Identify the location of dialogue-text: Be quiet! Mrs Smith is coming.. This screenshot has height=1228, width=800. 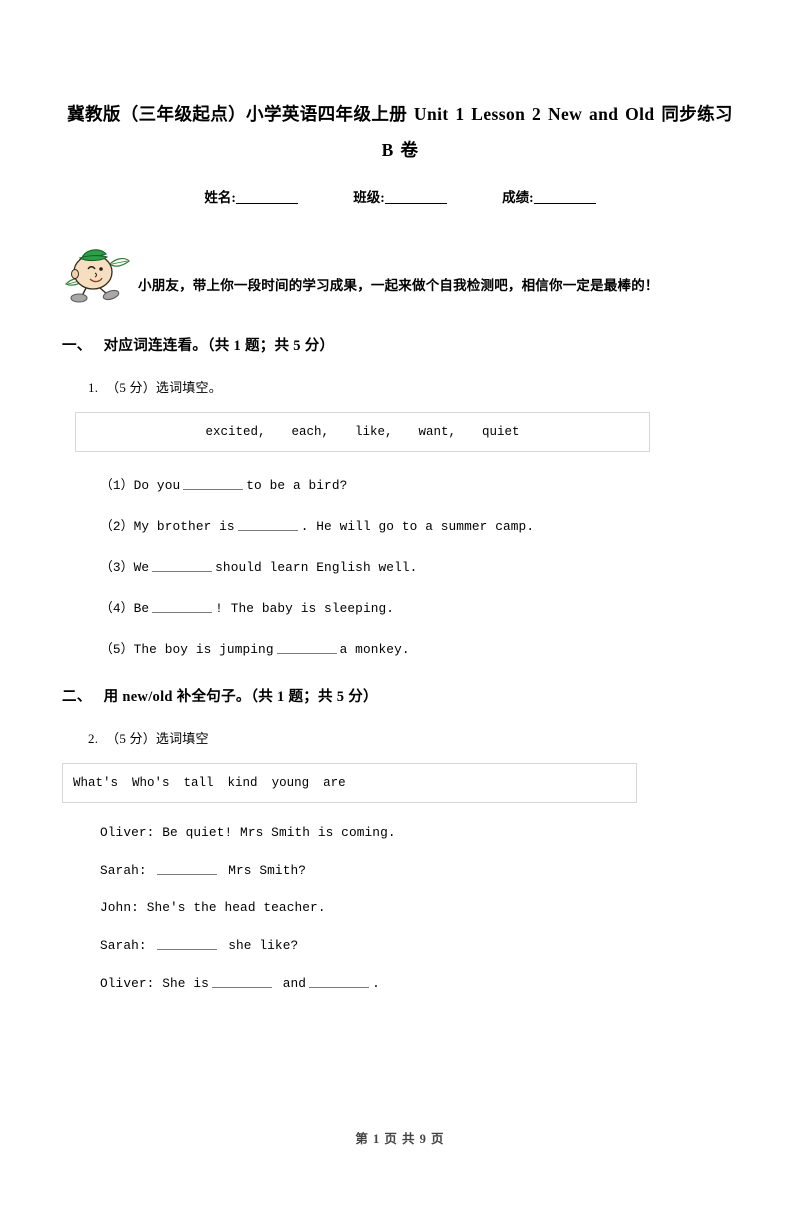
(279, 832).